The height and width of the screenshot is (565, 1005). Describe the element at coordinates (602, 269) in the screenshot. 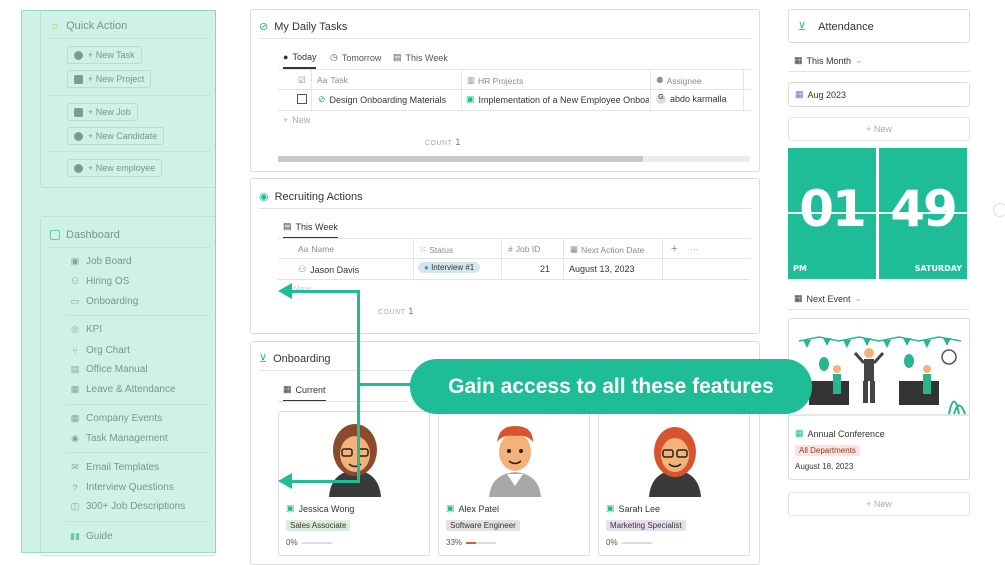

I see `next-action-date: August 13, 2023` at that location.